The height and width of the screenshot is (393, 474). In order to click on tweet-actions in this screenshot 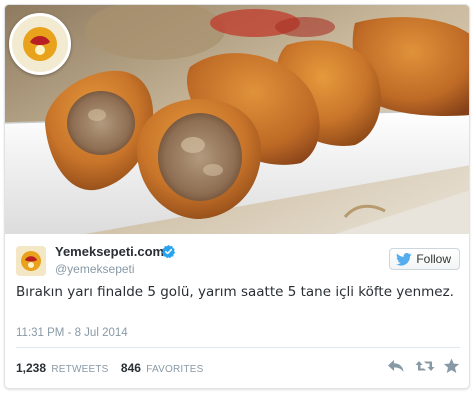, I will do `click(424, 366)`.